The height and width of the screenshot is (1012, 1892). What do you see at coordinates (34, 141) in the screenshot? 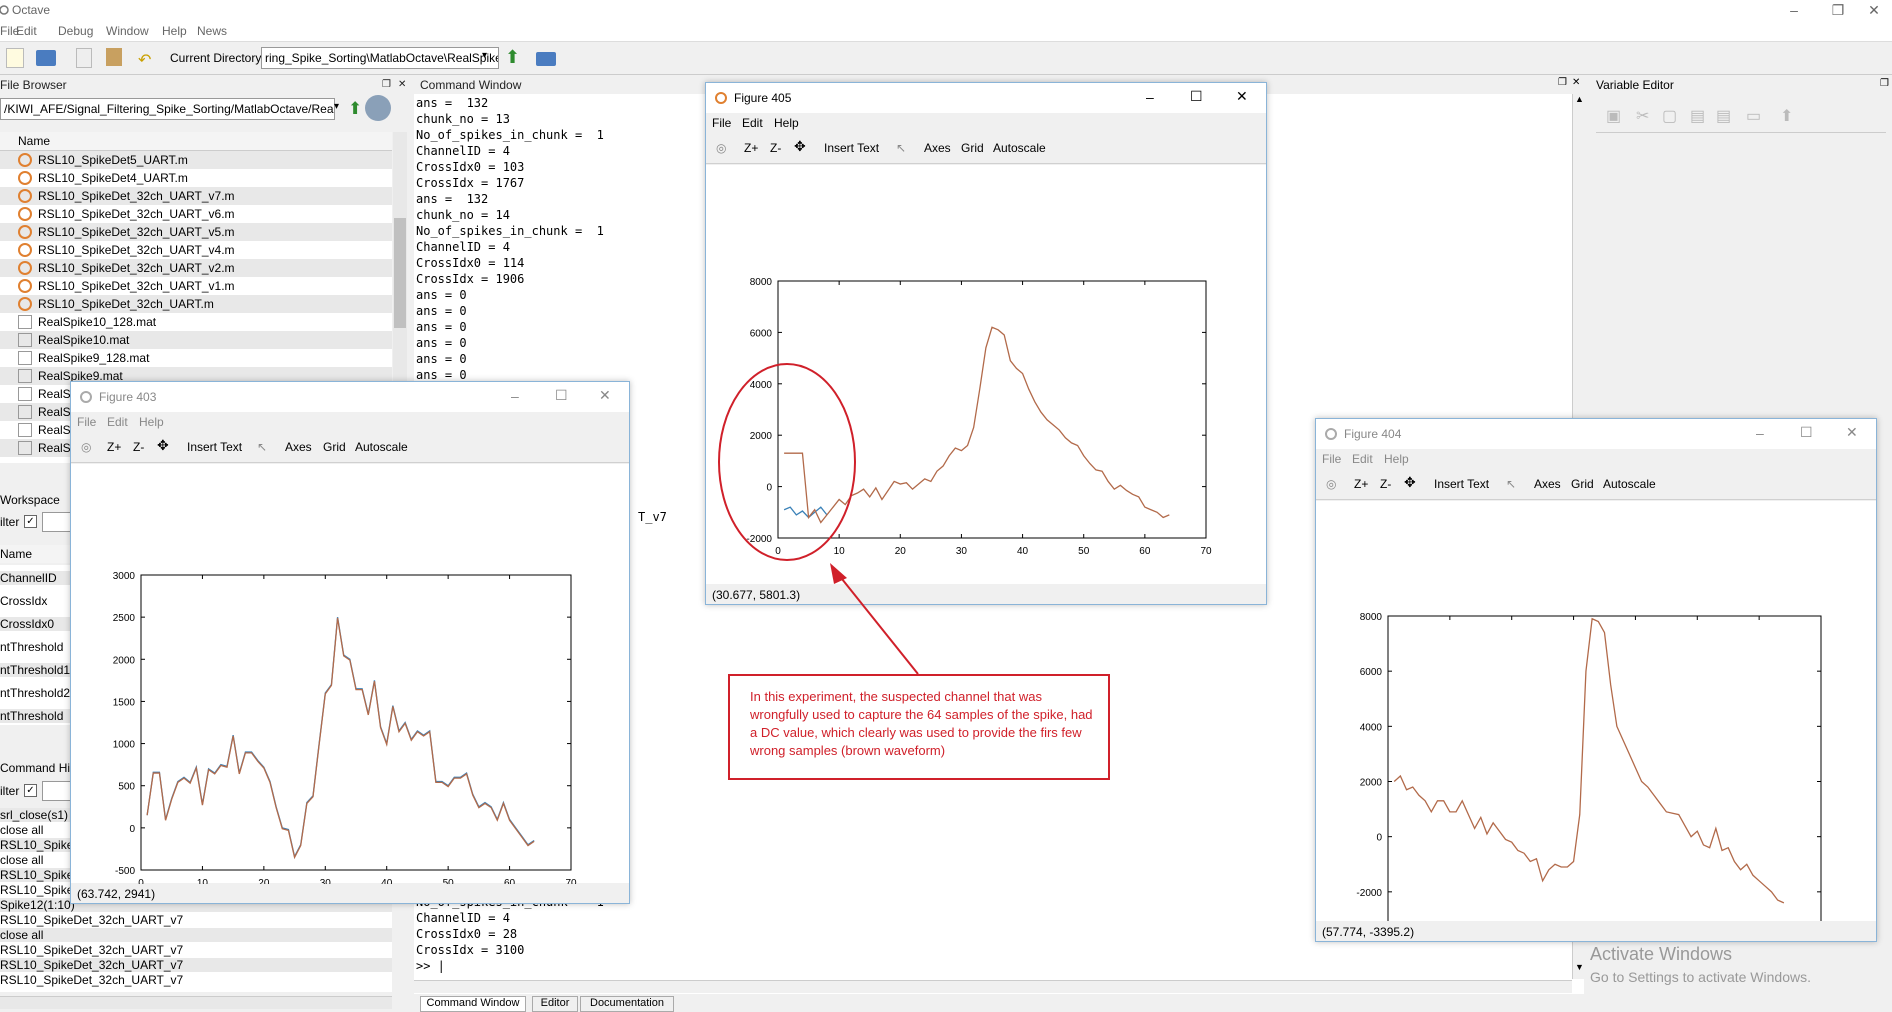
I see `file-column-name: Name` at bounding box center [34, 141].